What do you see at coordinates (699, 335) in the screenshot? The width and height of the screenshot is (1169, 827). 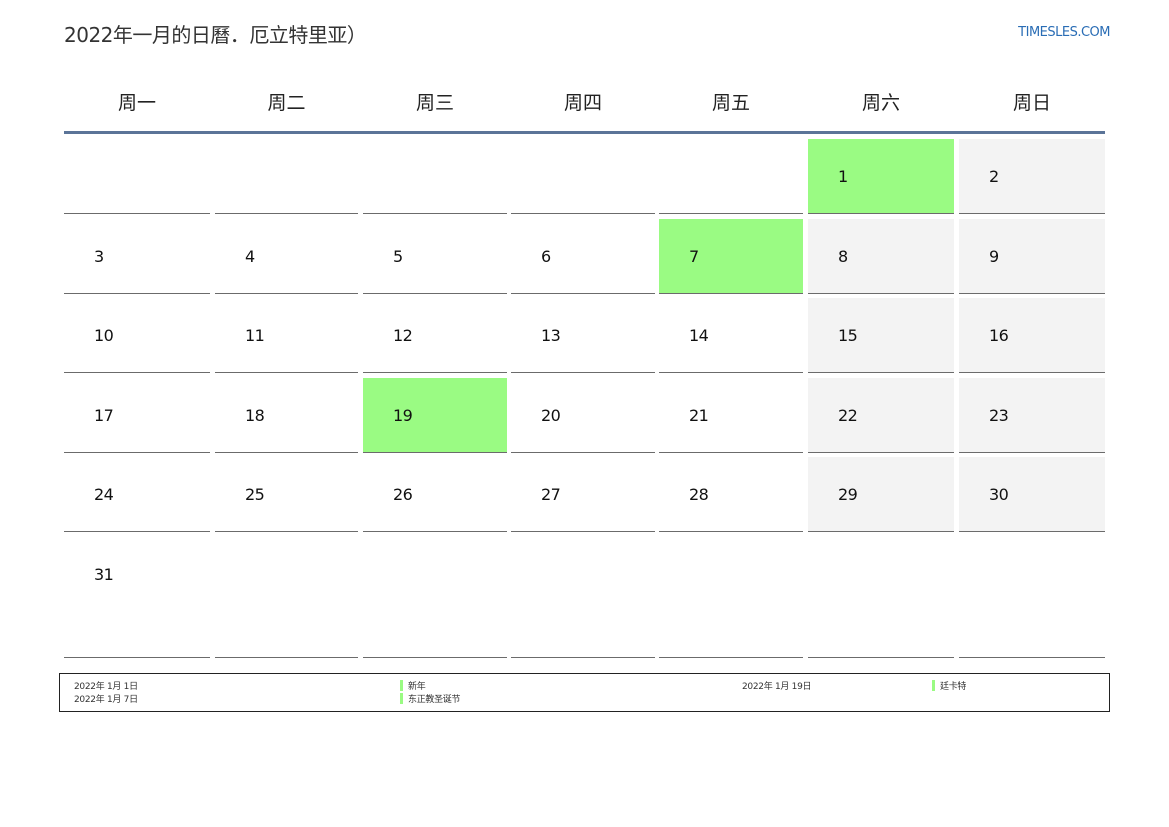 I see `day-number: 14` at bounding box center [699, 335].